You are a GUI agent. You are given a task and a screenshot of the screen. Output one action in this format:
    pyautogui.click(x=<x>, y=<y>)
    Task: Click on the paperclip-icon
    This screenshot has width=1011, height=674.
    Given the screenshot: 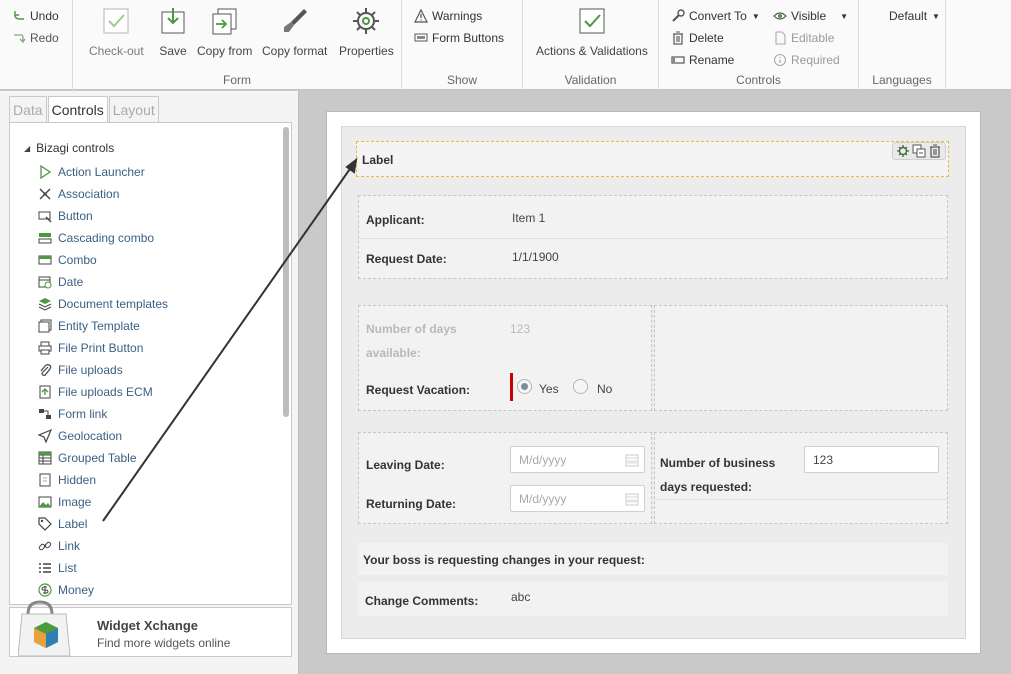 What is the action you would take?
    pyautogui.click(x=46, y=370)
    